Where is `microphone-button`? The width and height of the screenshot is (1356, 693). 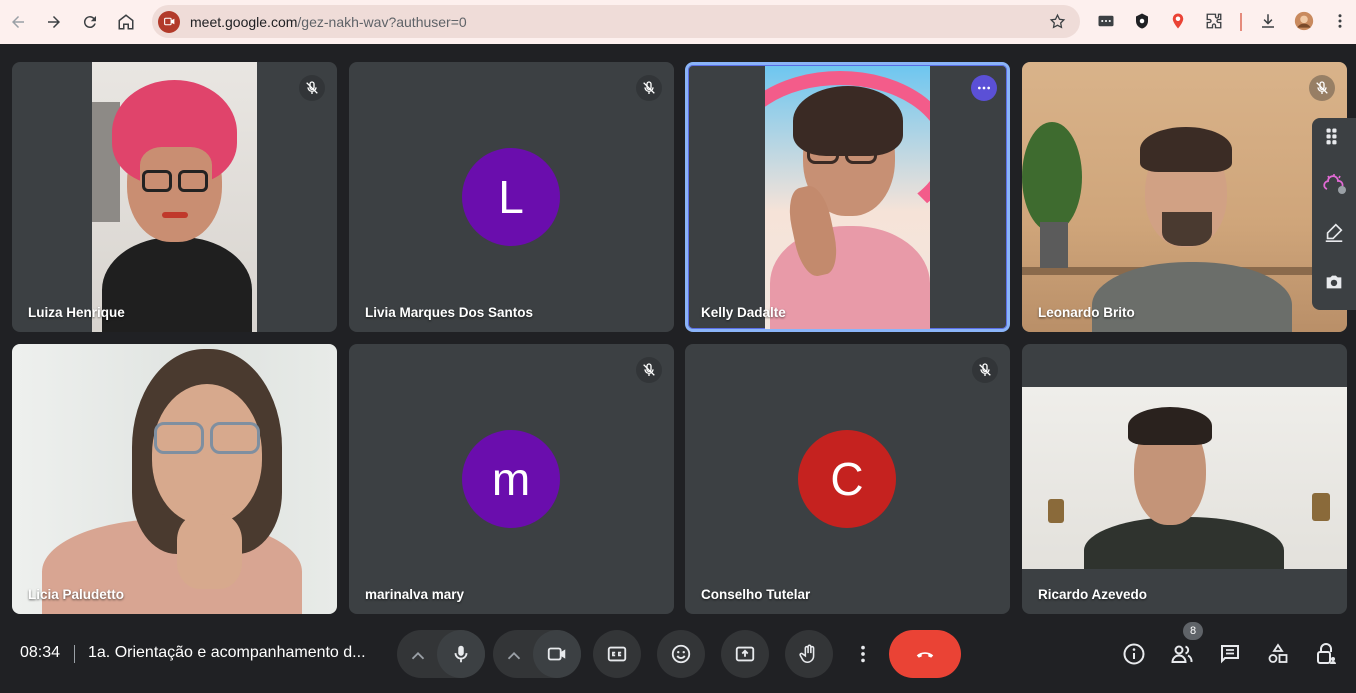 microphone-button is located at coordinates (461, 654).